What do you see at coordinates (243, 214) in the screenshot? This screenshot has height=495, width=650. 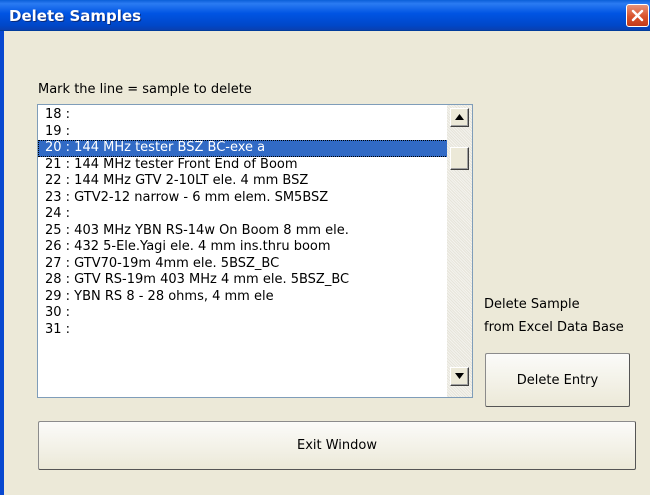 I see `list-item: 24 :` at bounding box center [243, 214].